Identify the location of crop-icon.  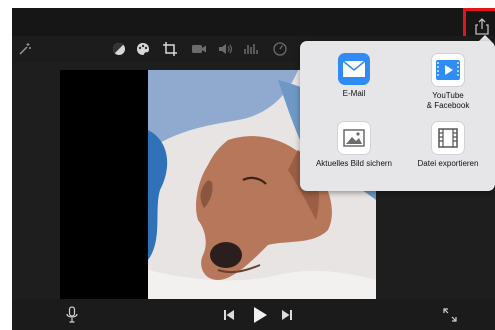
(170, 49).